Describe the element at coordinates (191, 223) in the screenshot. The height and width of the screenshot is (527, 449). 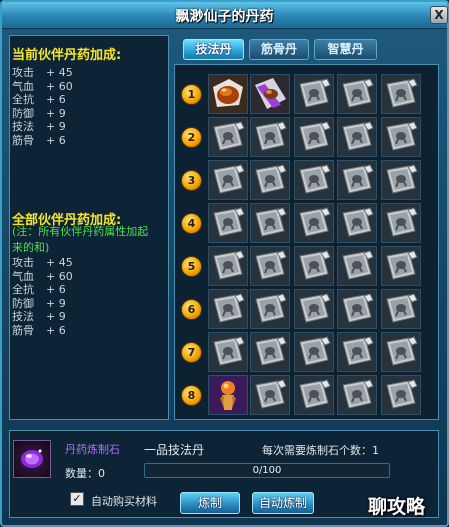
I see `row-number-badge: 4` at that location.